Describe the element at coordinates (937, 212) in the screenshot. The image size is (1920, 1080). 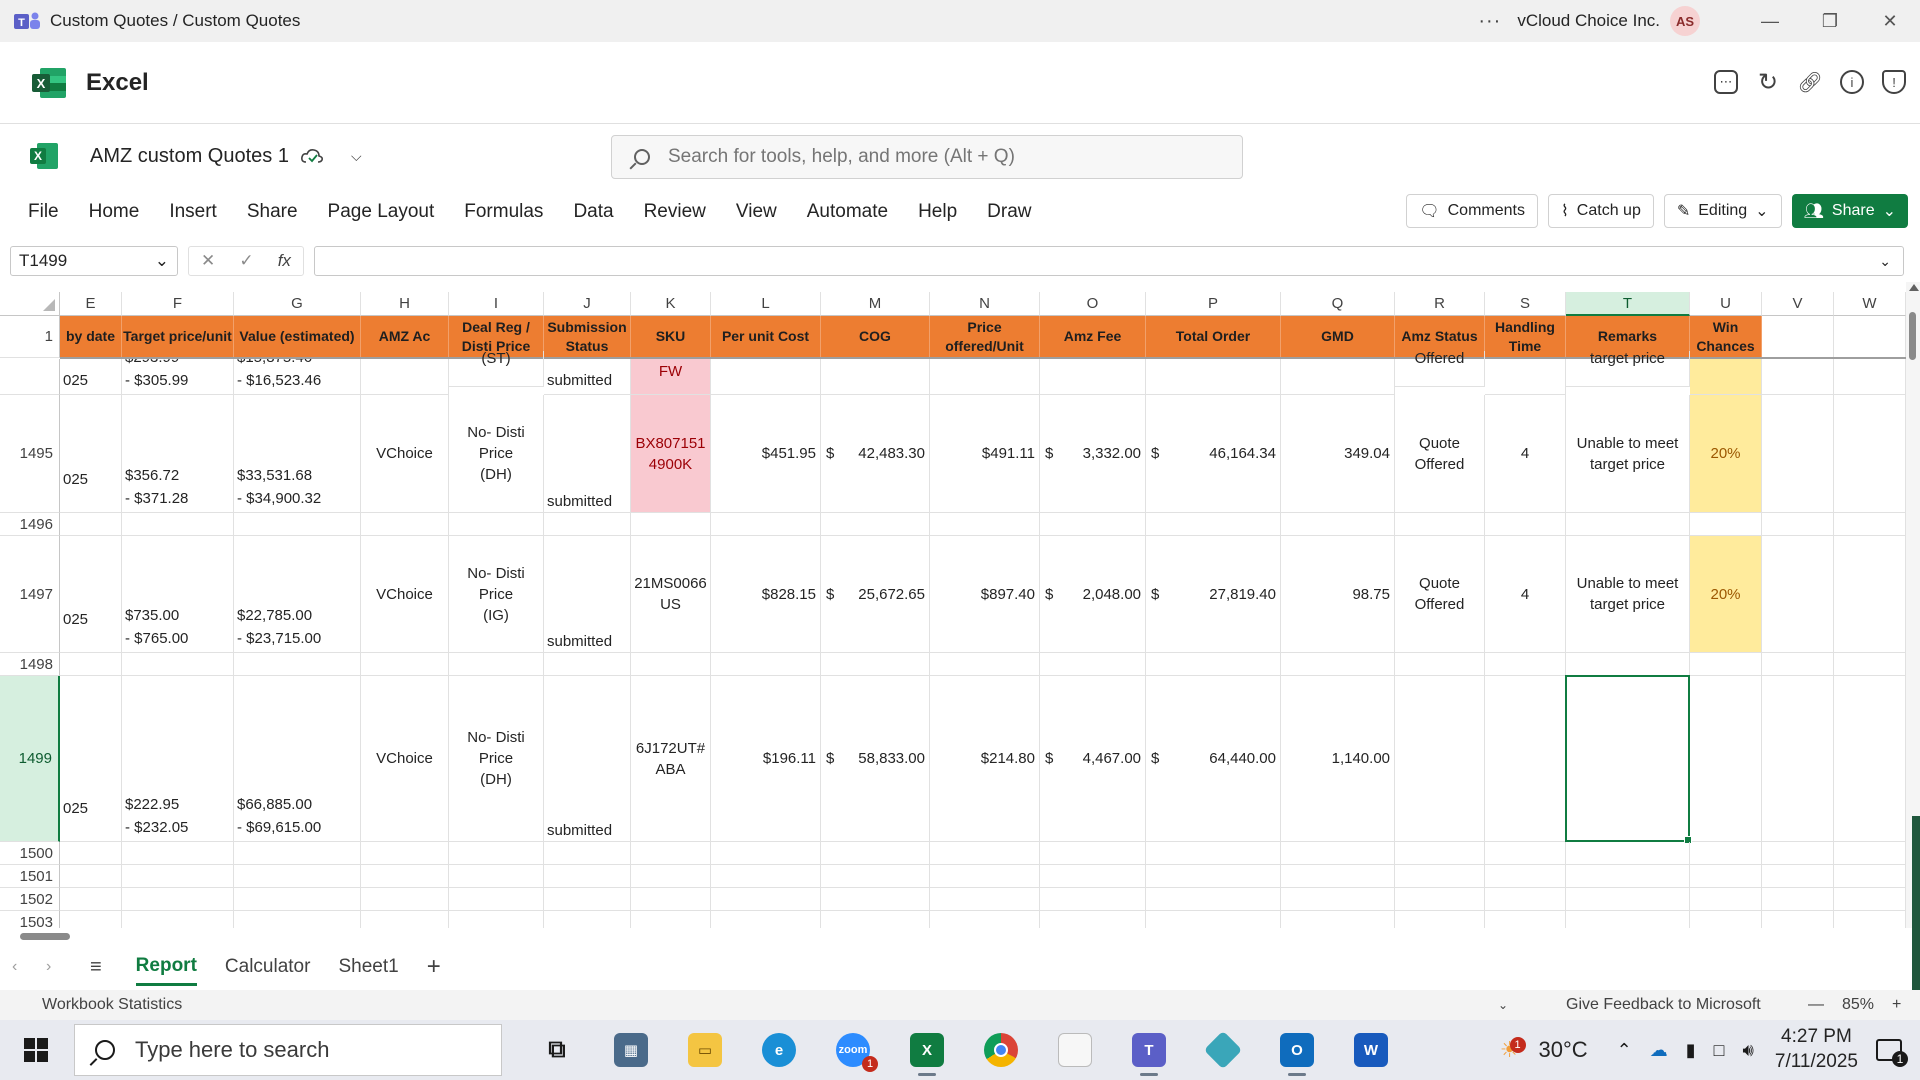
I see `menu-help: Help` at that location.